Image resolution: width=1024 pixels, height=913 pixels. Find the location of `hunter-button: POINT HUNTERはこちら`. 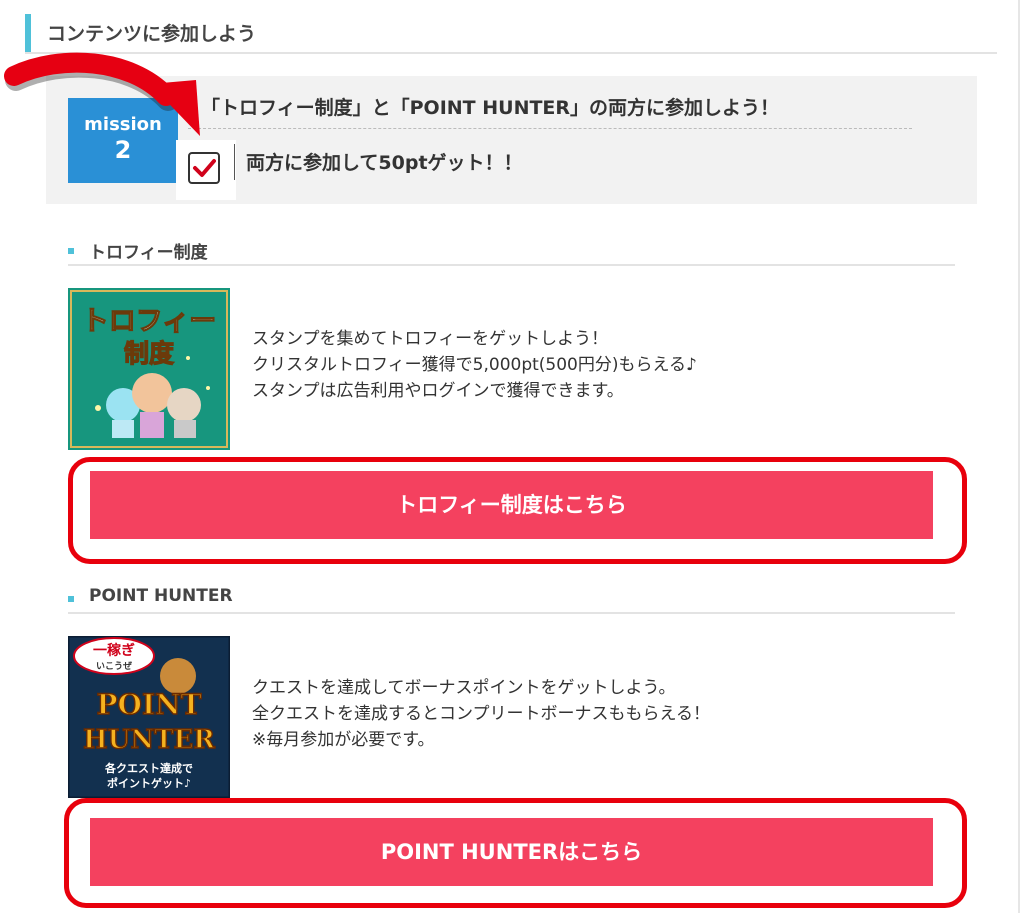

hunter-button: POINT HUNTERはこちら is located at coordinates (511, 852).